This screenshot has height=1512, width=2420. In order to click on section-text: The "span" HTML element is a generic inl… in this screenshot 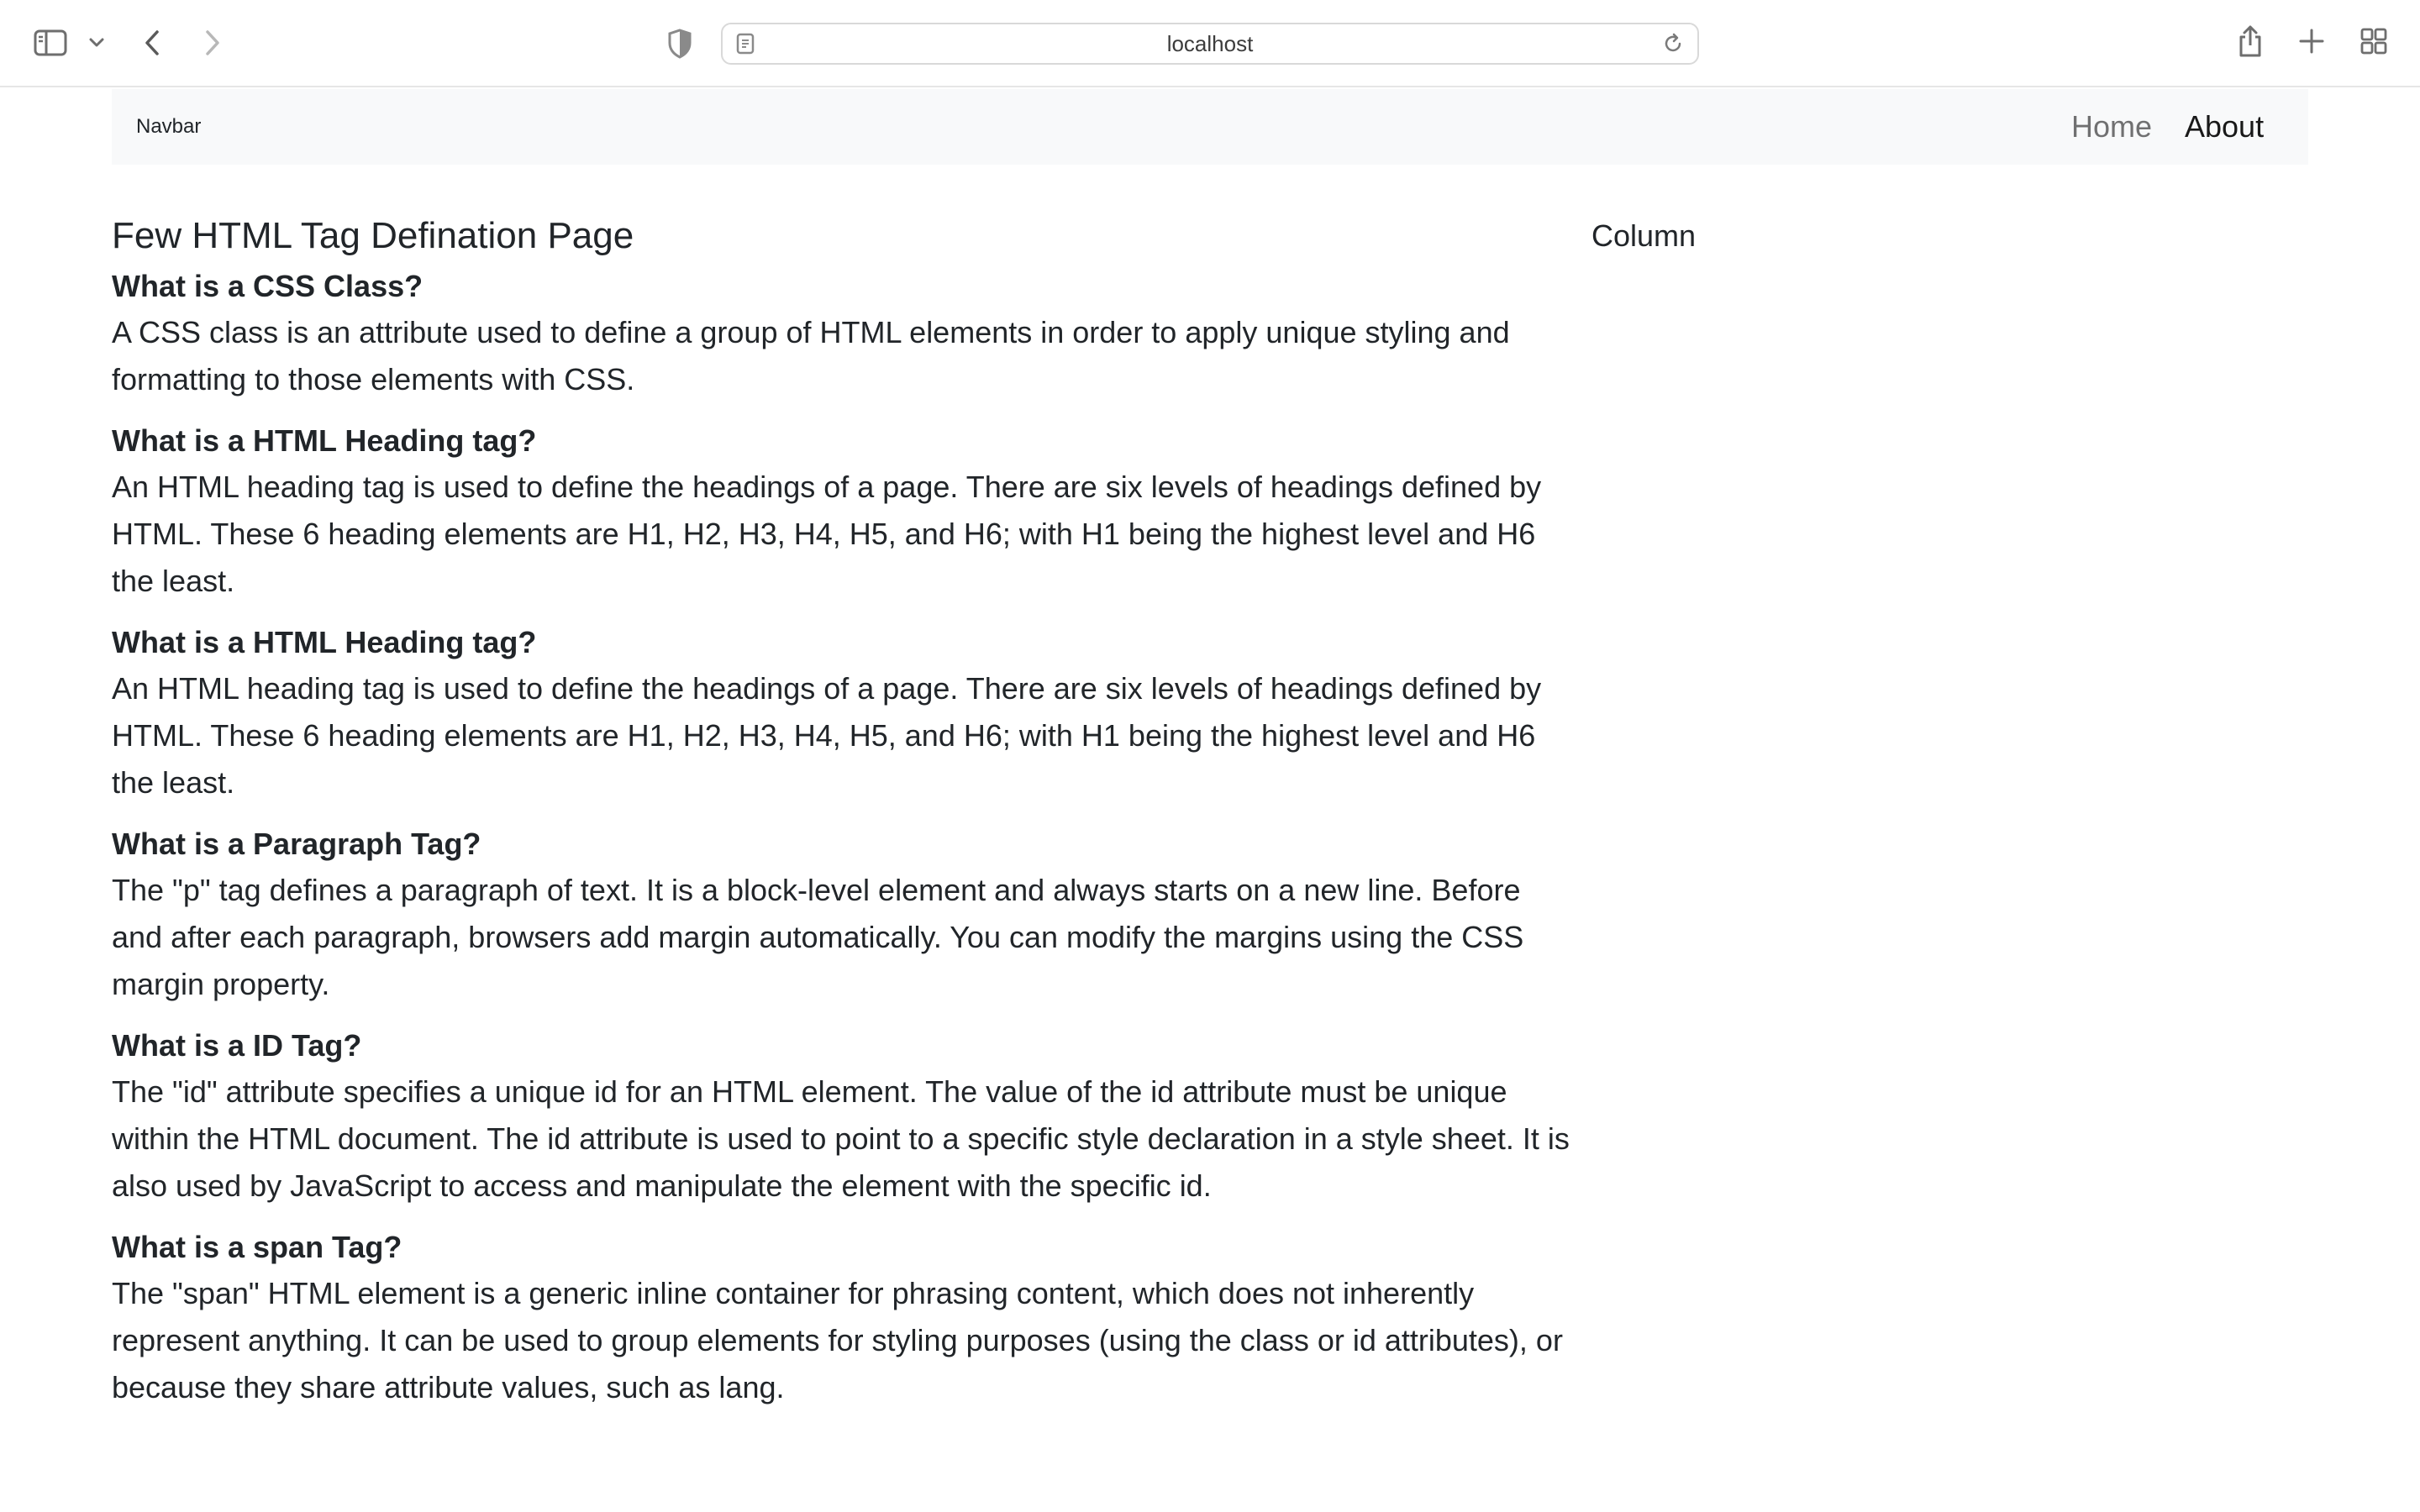, I will do `click(838, 1340)`.